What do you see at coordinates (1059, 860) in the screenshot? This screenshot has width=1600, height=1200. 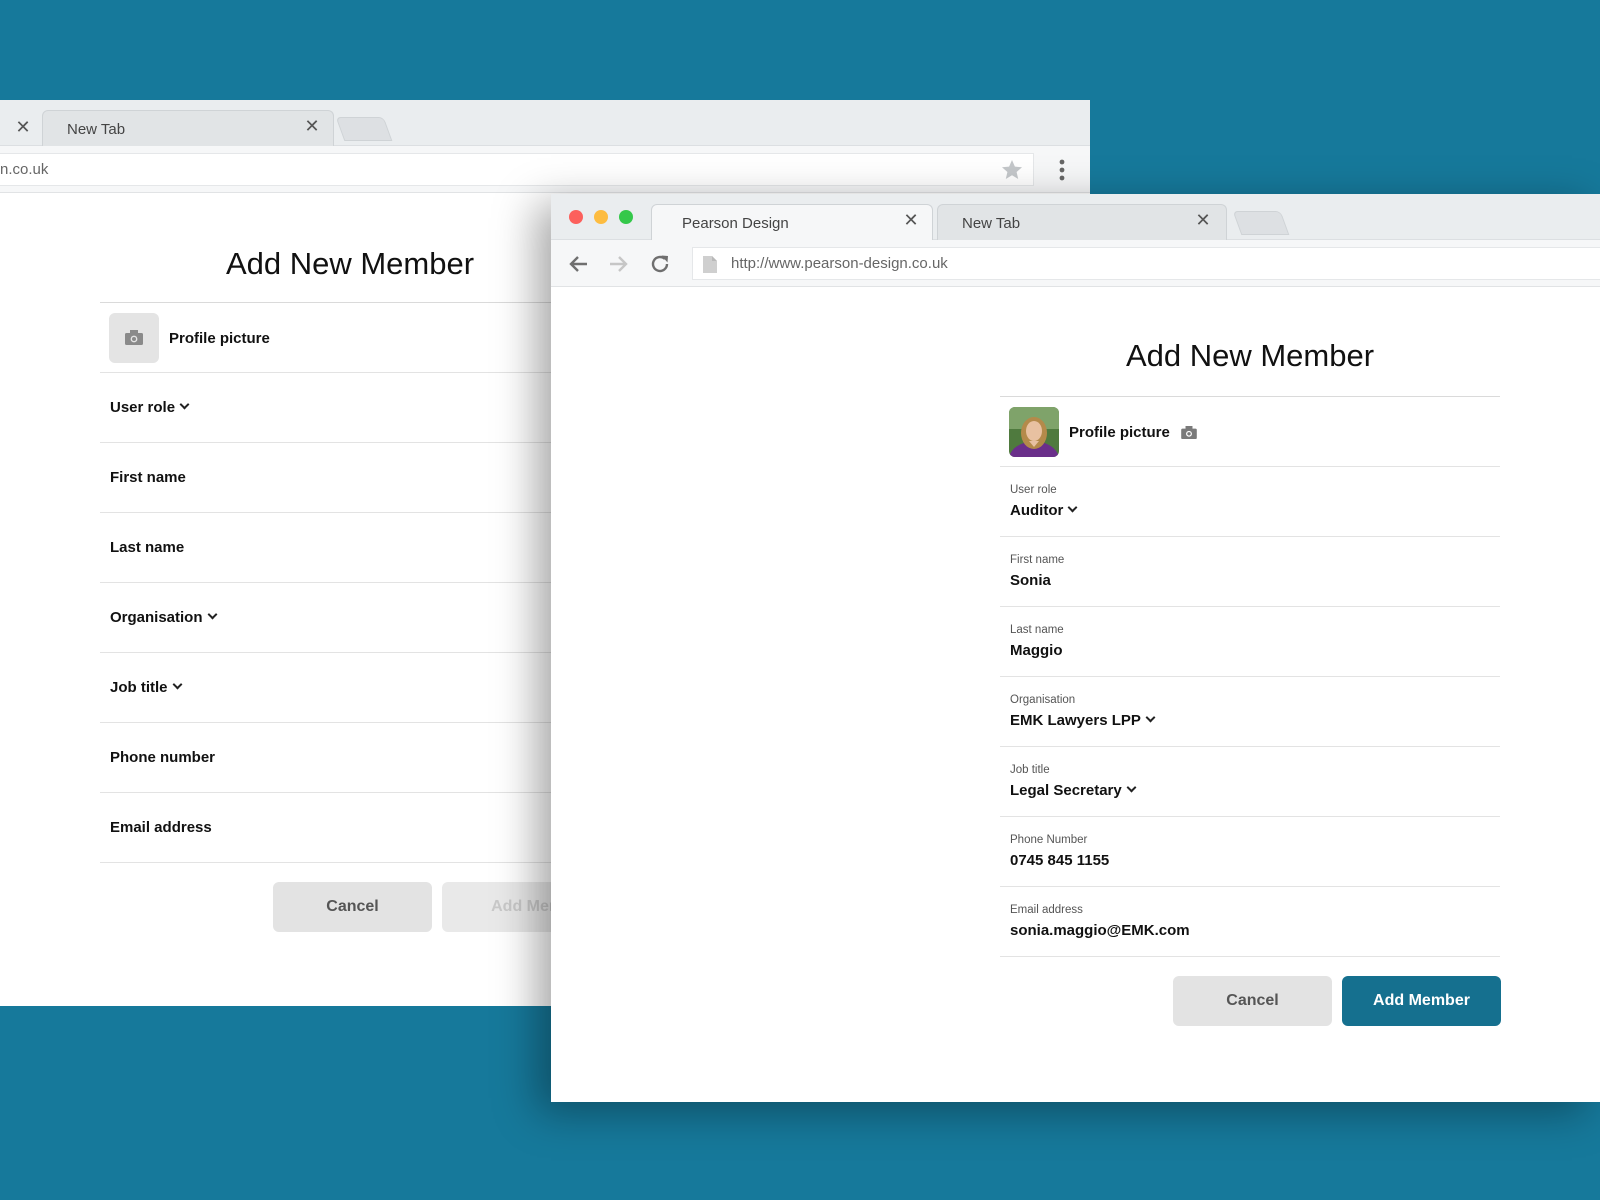 I see `phone-number-input: 0745 845 1155` at bounding box center [1059, 860].